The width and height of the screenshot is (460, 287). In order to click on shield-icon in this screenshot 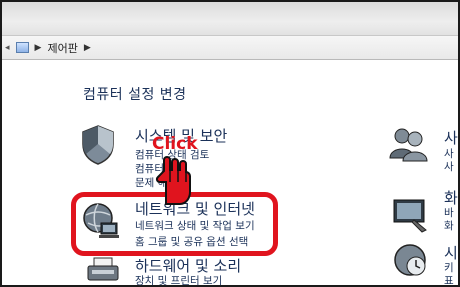, I will do `click(98, 145)`.